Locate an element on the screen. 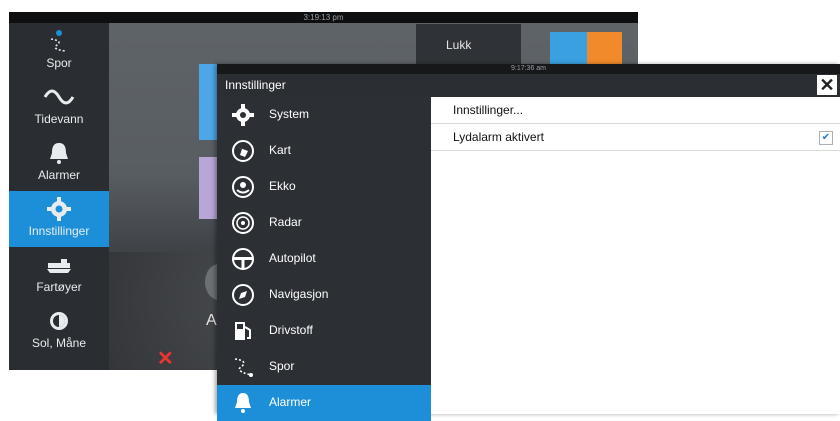  close-icon: ✕ is located at coordinates (827, 85).